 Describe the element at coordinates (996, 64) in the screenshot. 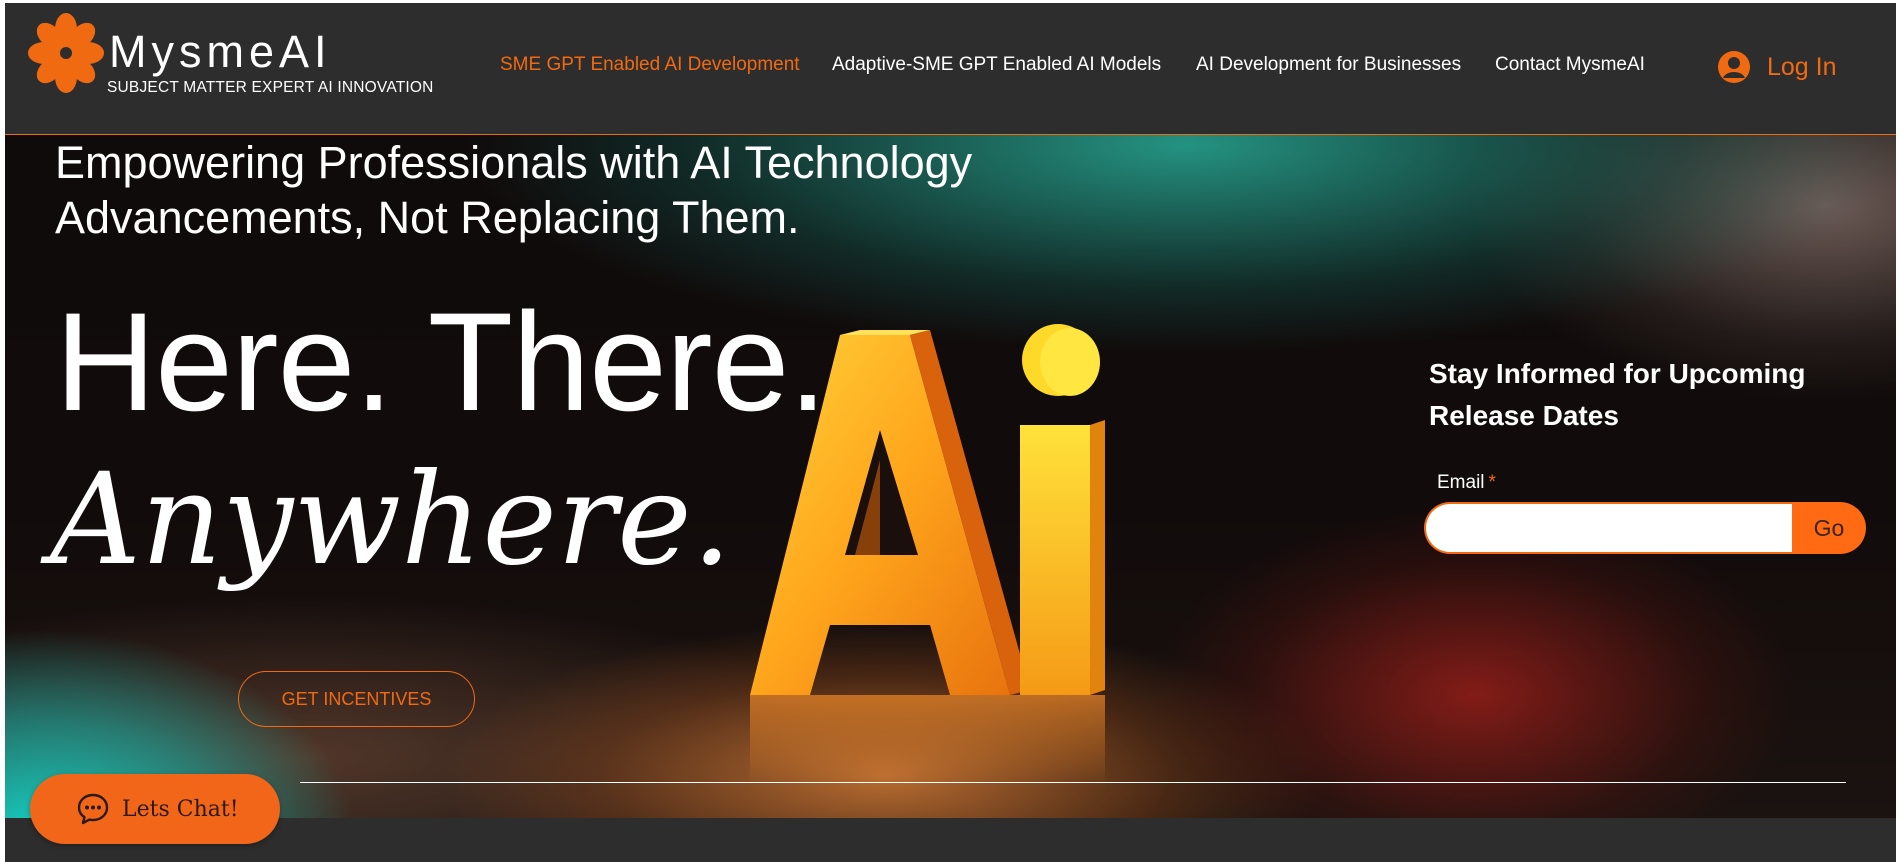

I see `nav-item-adaptive-sme-models: Adaptive-SME GPT Enabled AI Models` at that location.